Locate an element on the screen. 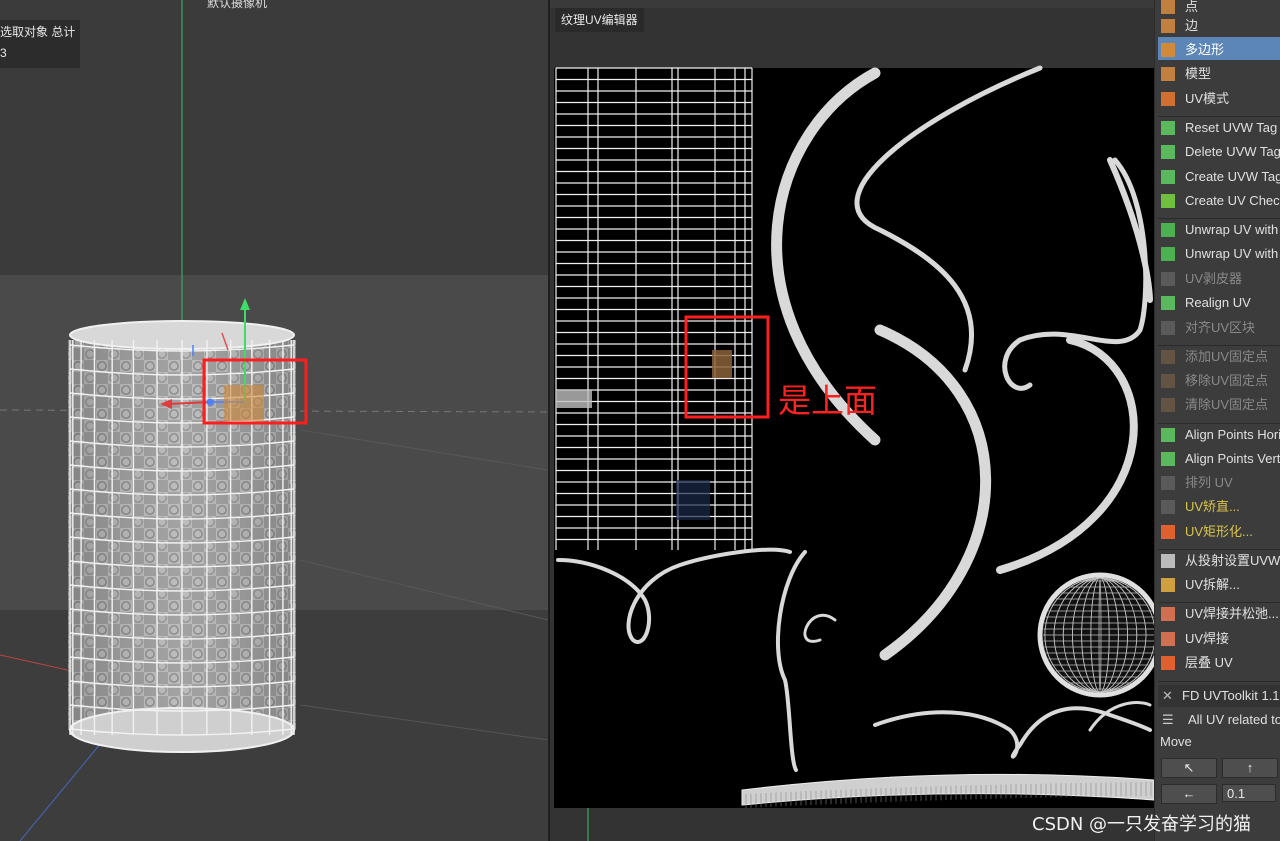 The height and width of the screenshot is (841, 1280). arrange-icon is located at coordinates (1168, 482).